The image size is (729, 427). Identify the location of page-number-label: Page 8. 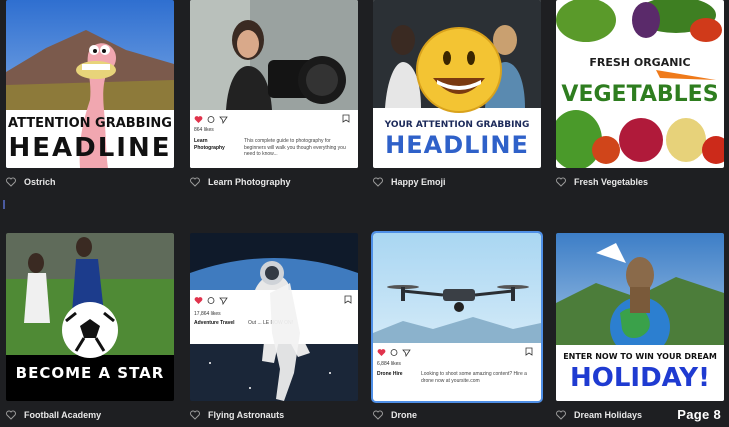
(699, 414).